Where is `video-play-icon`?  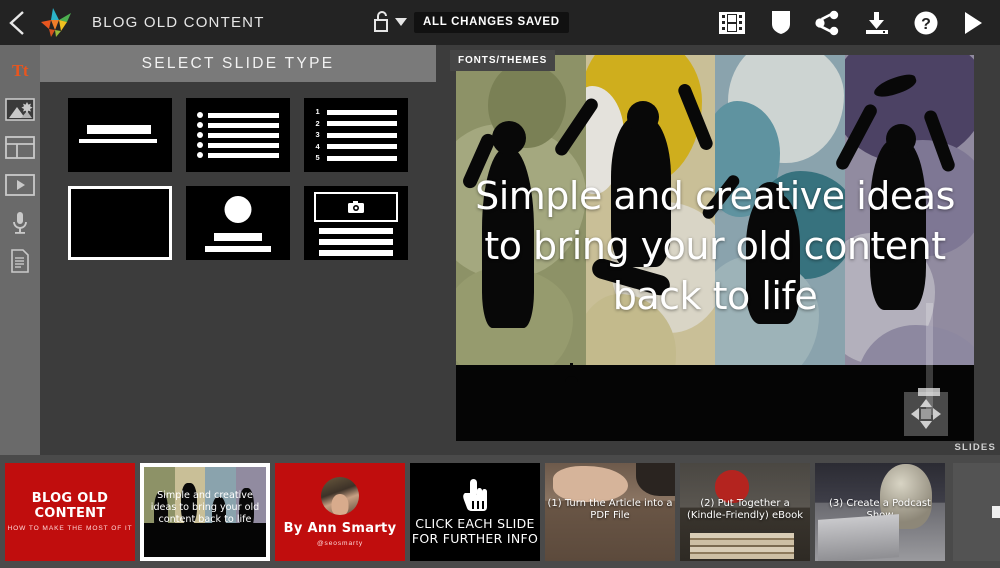
video-play-icon is located at coordinates (20, 185).